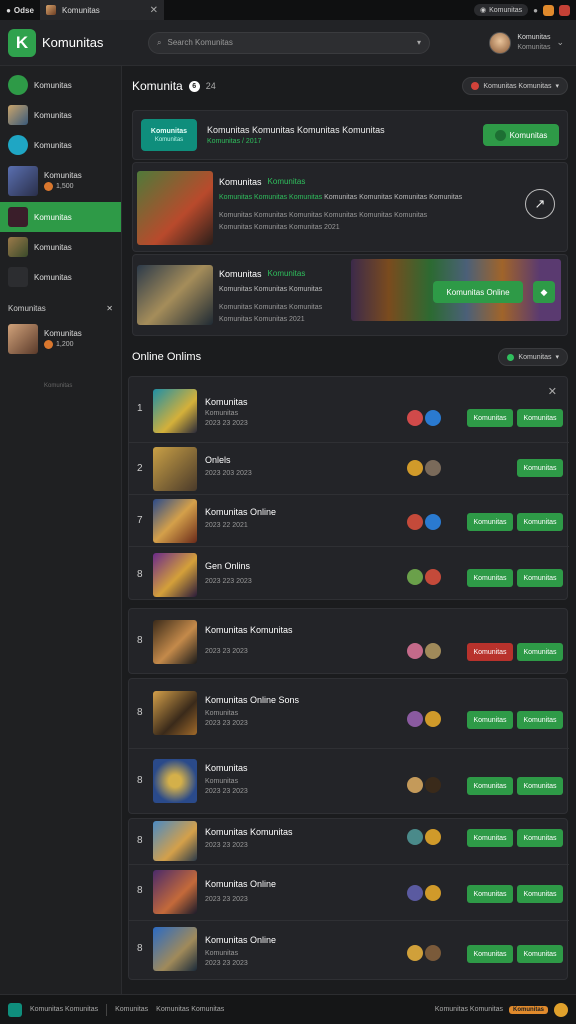 This screenshot has height=1024, width=576. I want to click on browser-tab-active: Komunitas ✕, so click(102, 10).